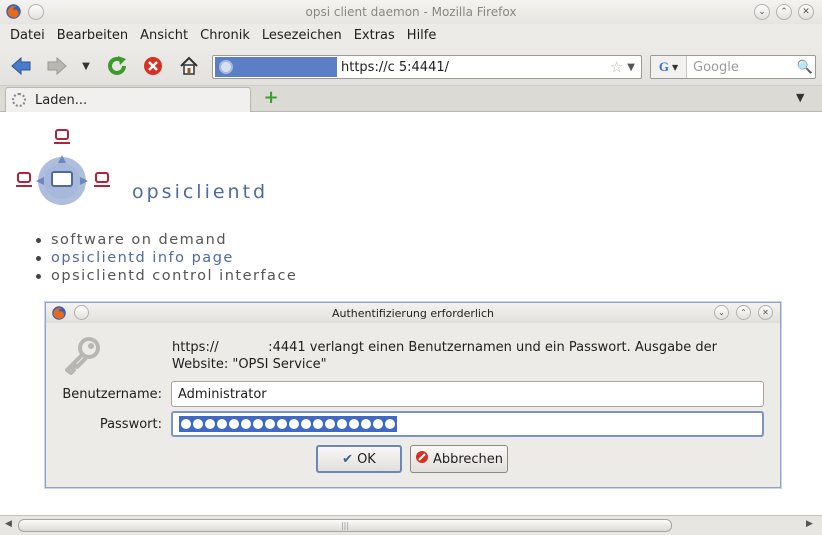 Image resolution: width=822 pixels, height=535 pixels. I want to click on horizontal-scrollbar: ◀ ||| ▶, so click(411, 525).